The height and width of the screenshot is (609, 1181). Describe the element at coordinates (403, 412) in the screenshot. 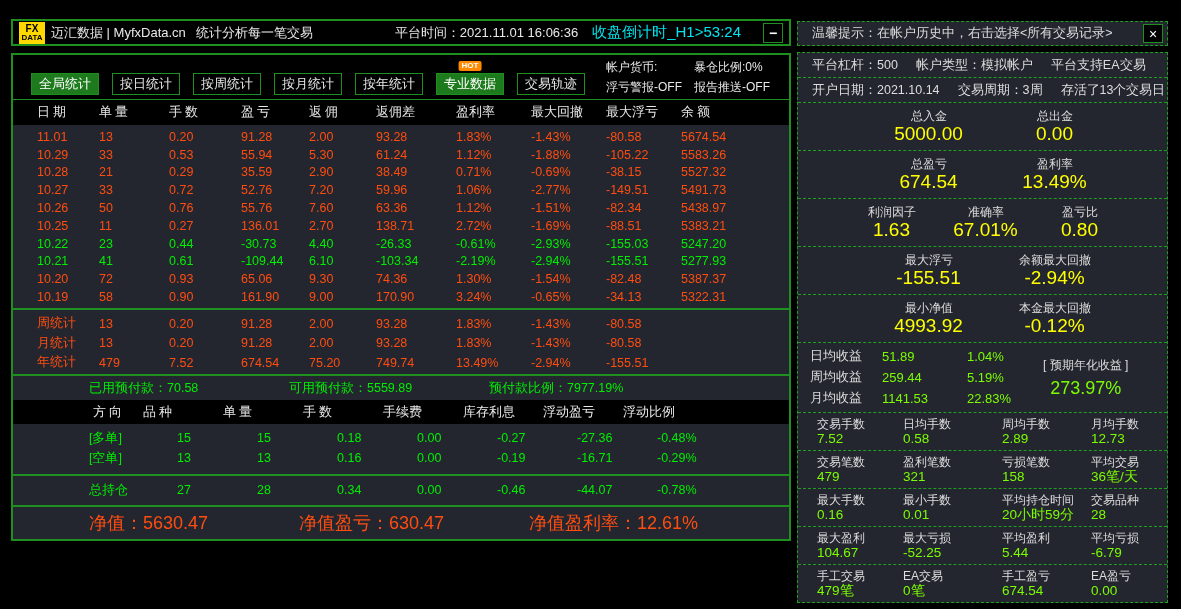

I see `column-header: 手续费` at that location.